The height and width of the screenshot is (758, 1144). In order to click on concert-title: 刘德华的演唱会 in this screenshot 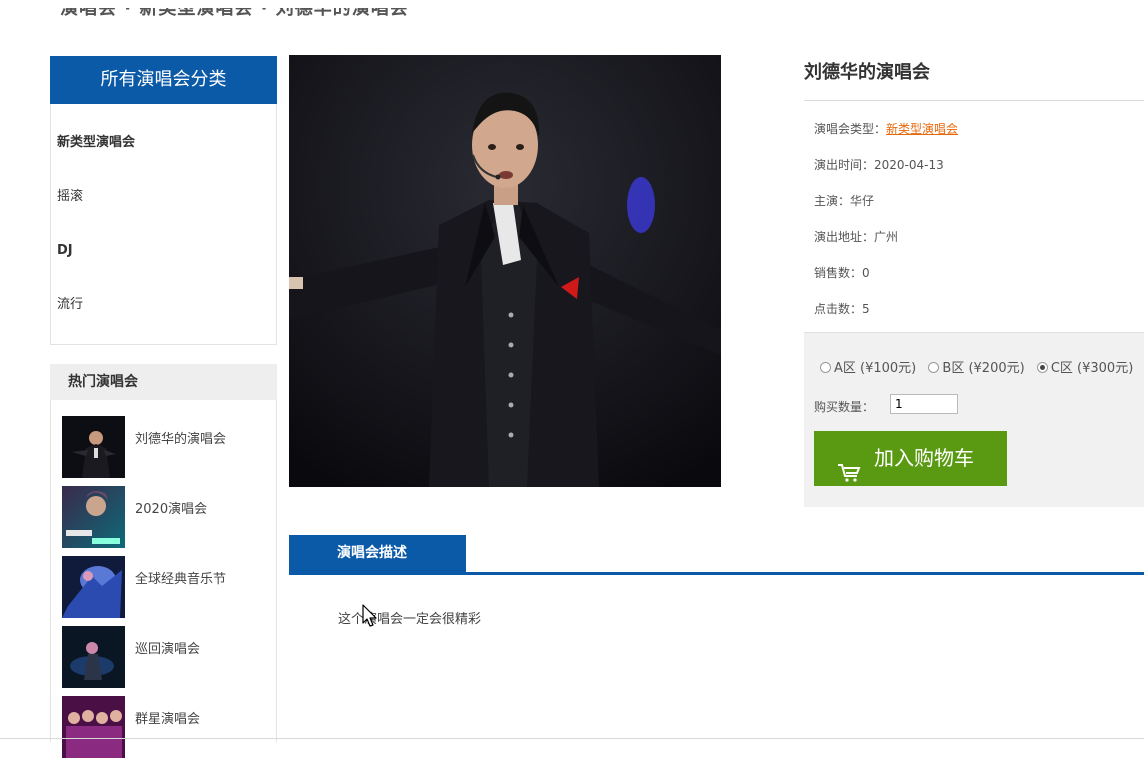, I will do `click(867, 72)`.